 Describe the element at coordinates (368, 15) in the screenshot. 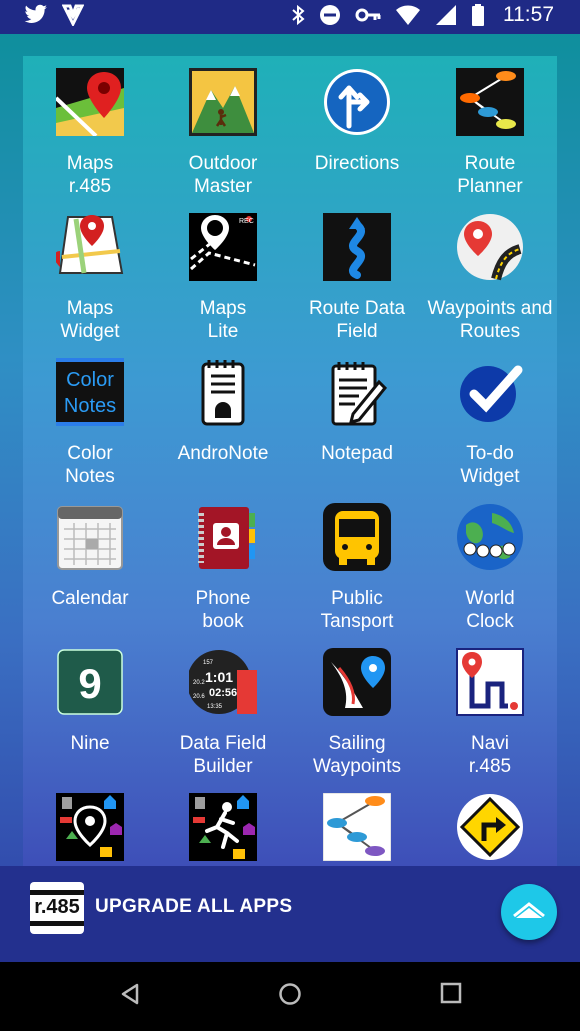

I see `vpn-key-icon` at that location.